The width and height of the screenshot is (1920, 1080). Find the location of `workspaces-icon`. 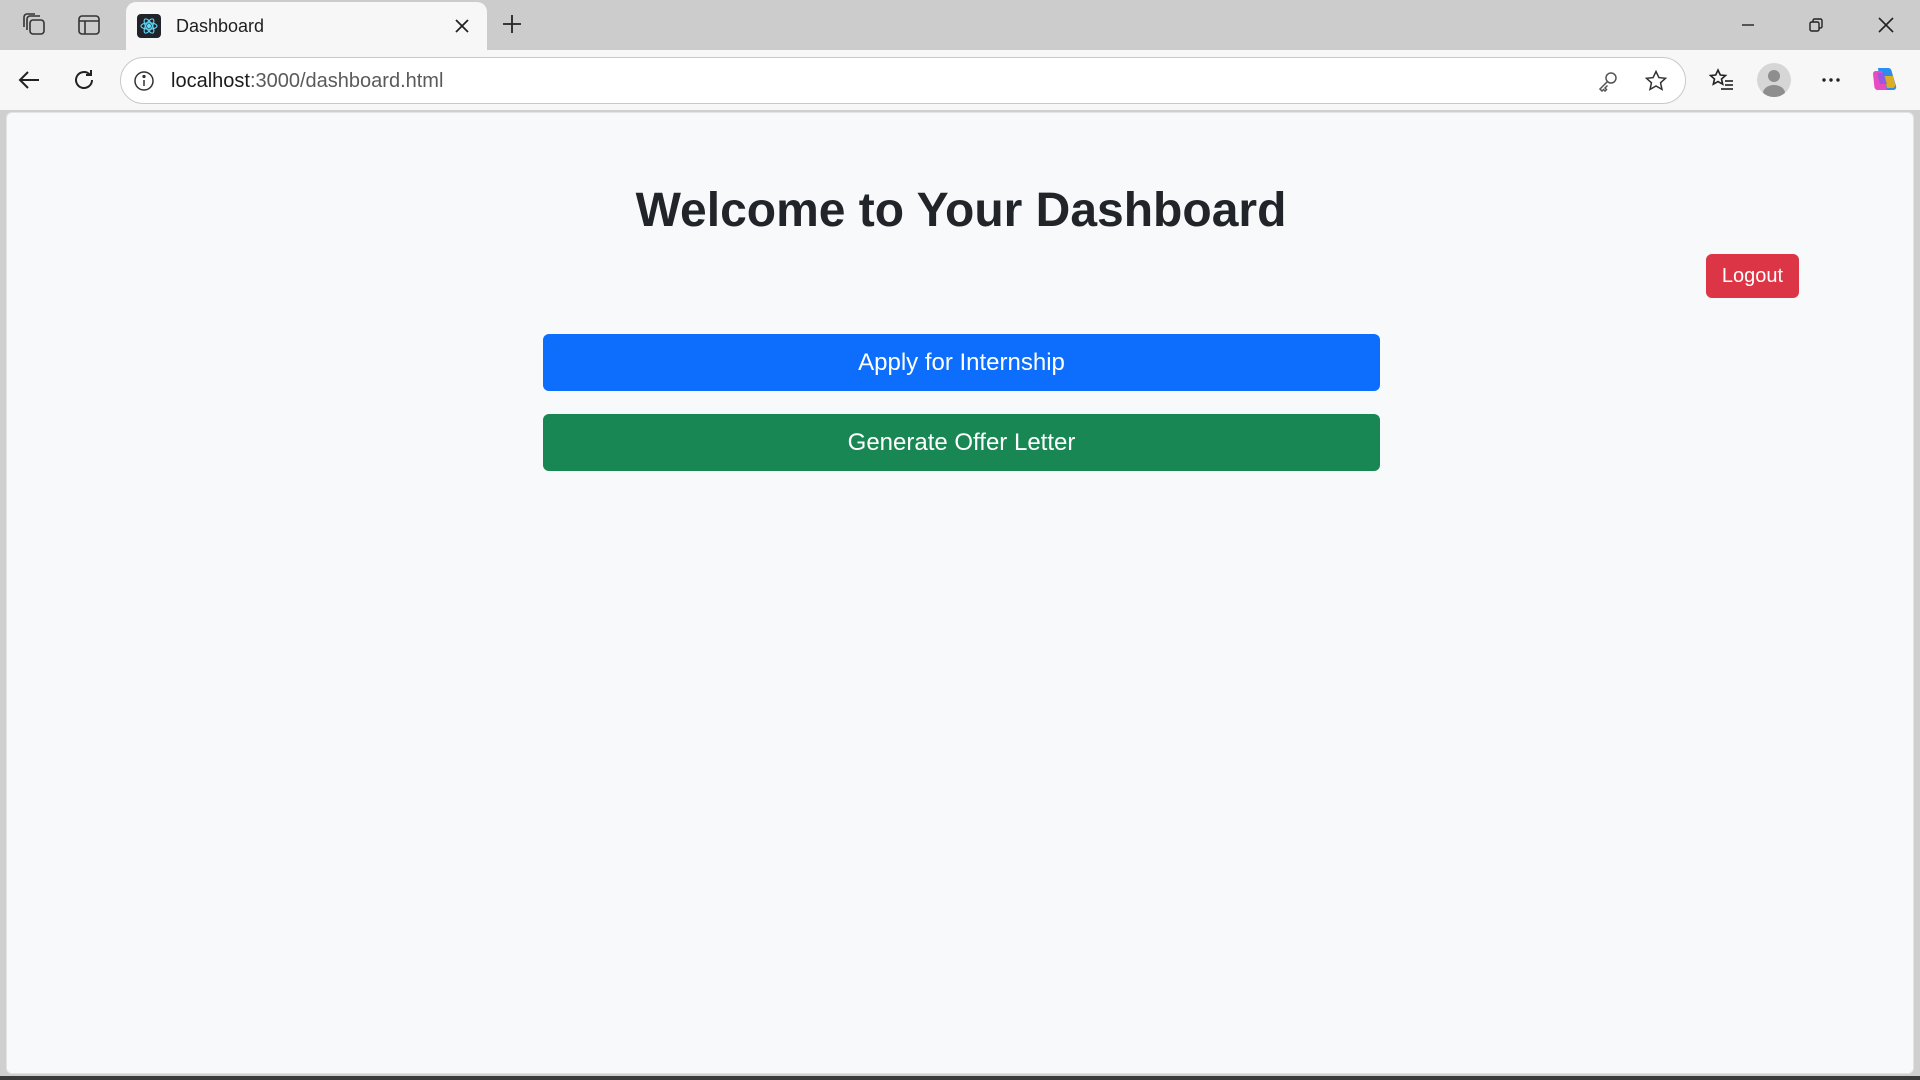

workspaces-icon is located at coordinates (35, 25).